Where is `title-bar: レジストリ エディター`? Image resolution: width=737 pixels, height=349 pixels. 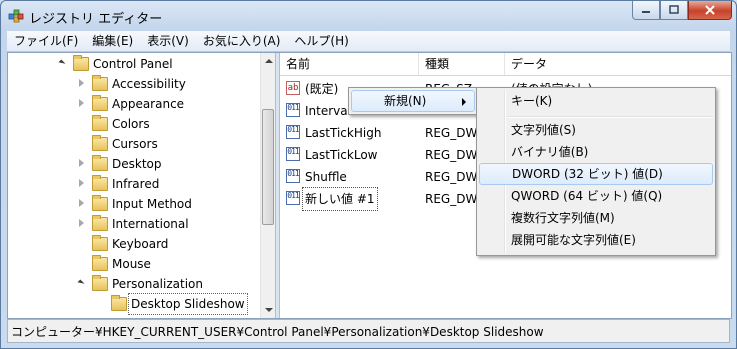
title-bar: レジストリ エディター is located at coordinates (368, 16).